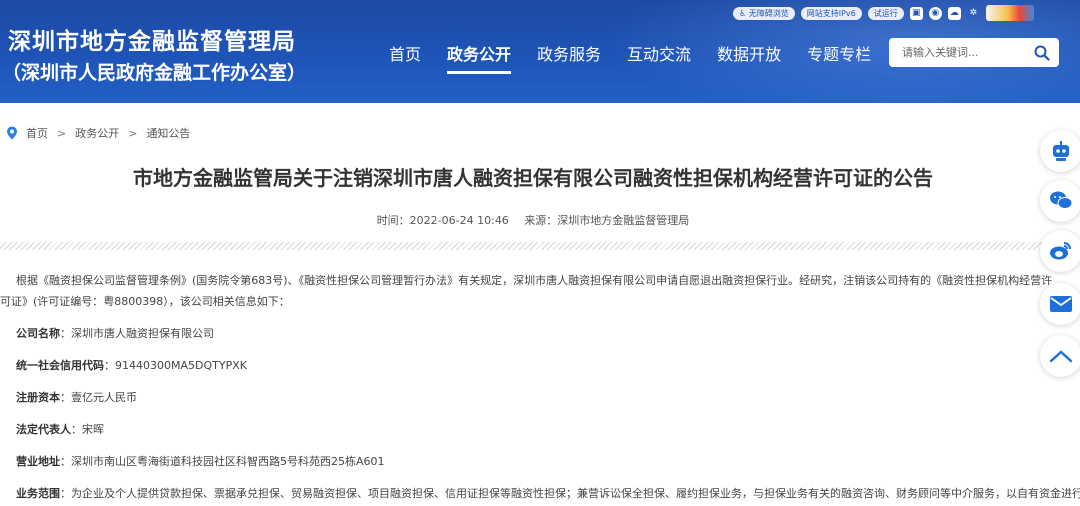  What do you see at coordinates (569, 55) in the screenshot?
I see `nav-services: 政务服务` at bounding box center [569, 55].